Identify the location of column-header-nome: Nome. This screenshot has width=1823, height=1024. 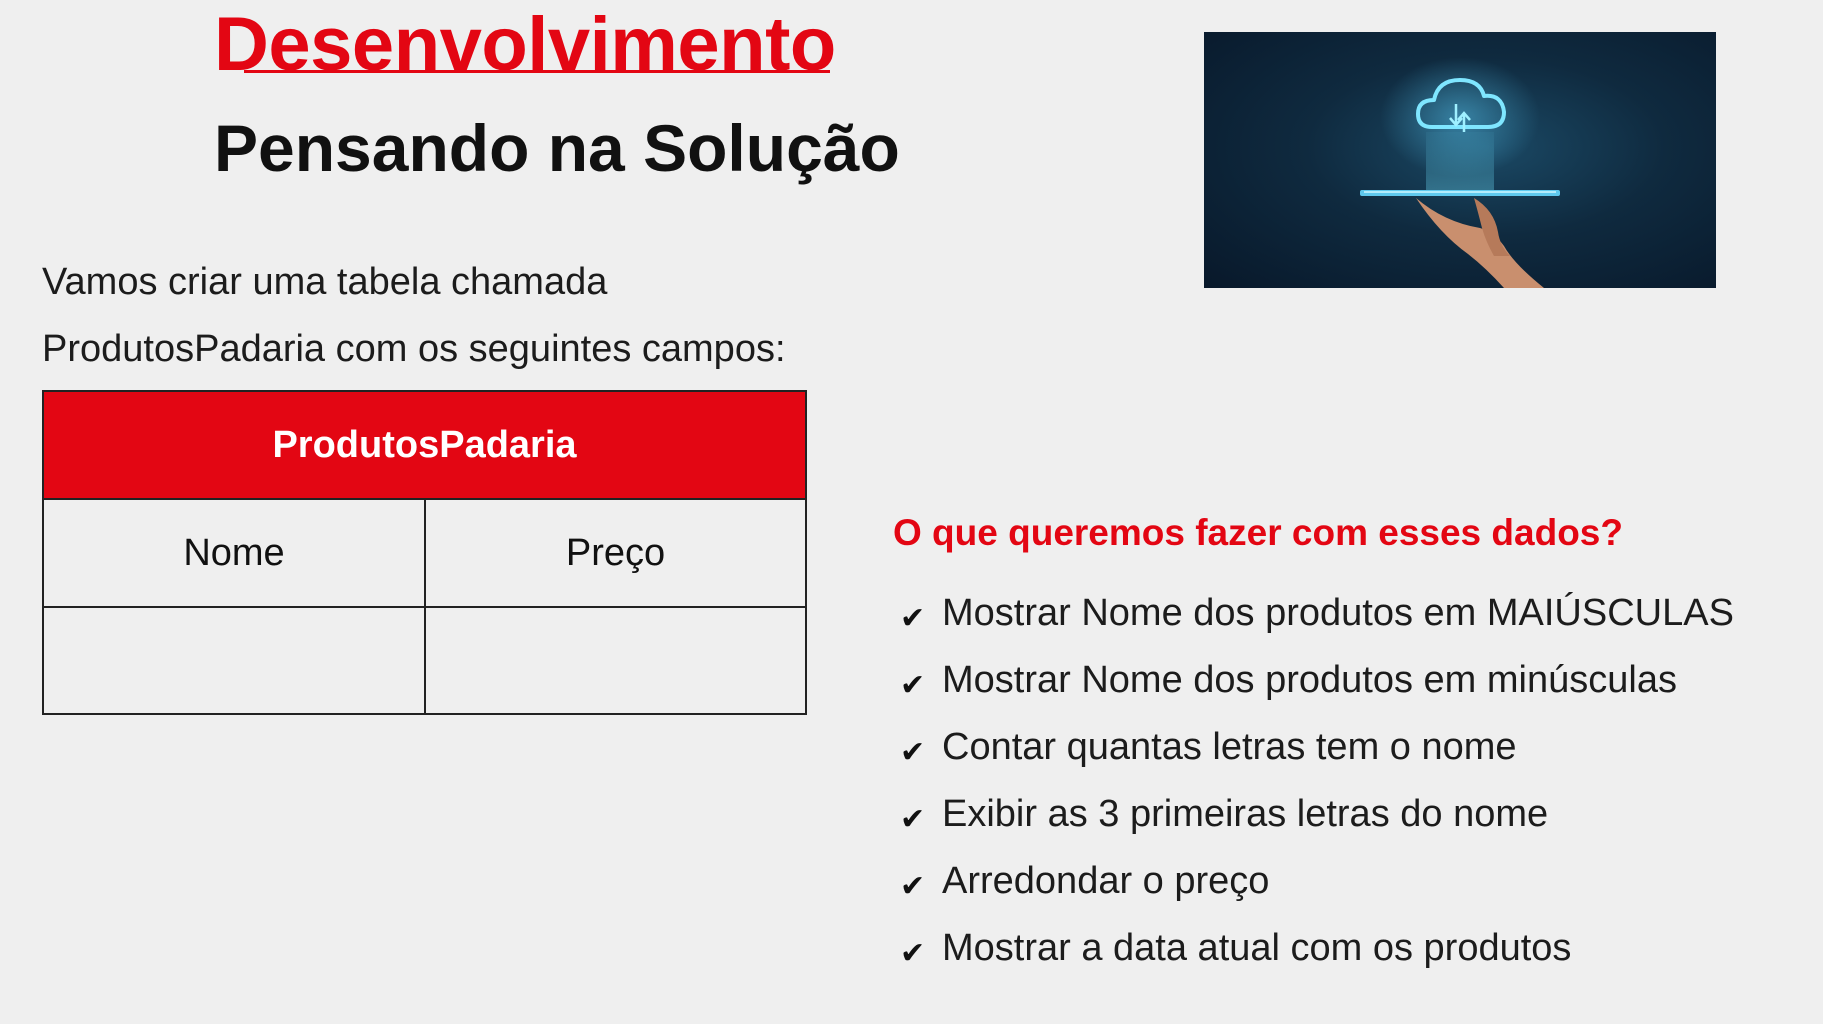
(235, 554).